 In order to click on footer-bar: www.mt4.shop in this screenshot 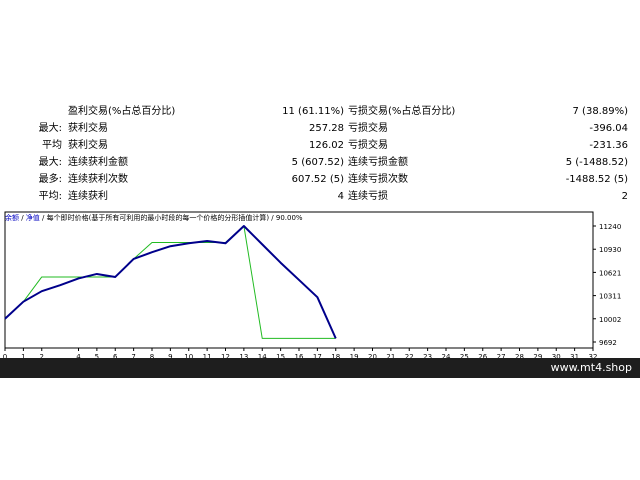, I will do `click(320, 368)`.